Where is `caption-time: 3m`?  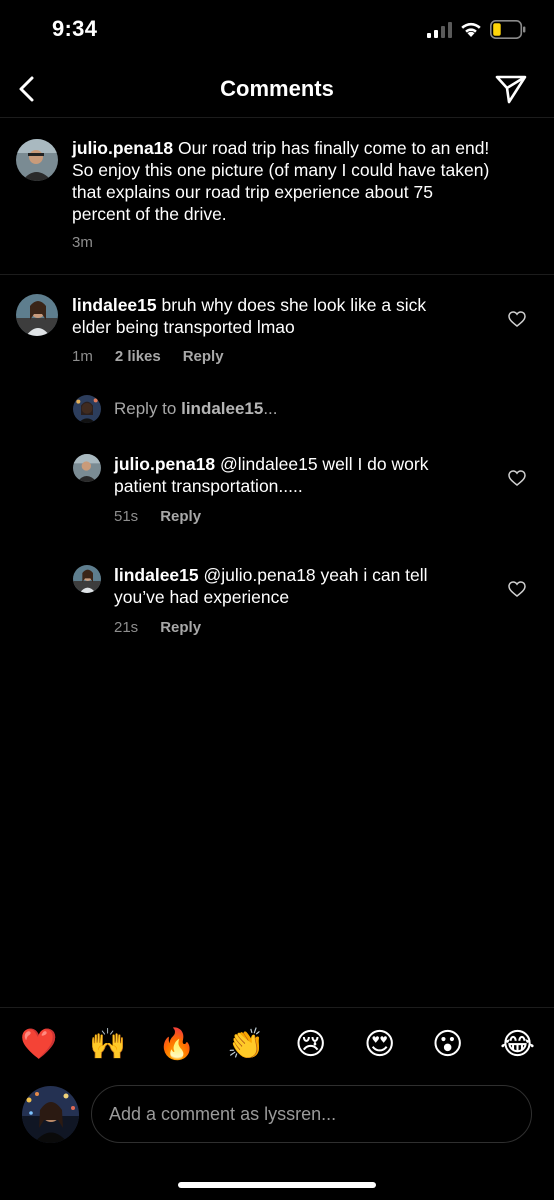
caption-time: 3m is located at coordinates (82, 242).